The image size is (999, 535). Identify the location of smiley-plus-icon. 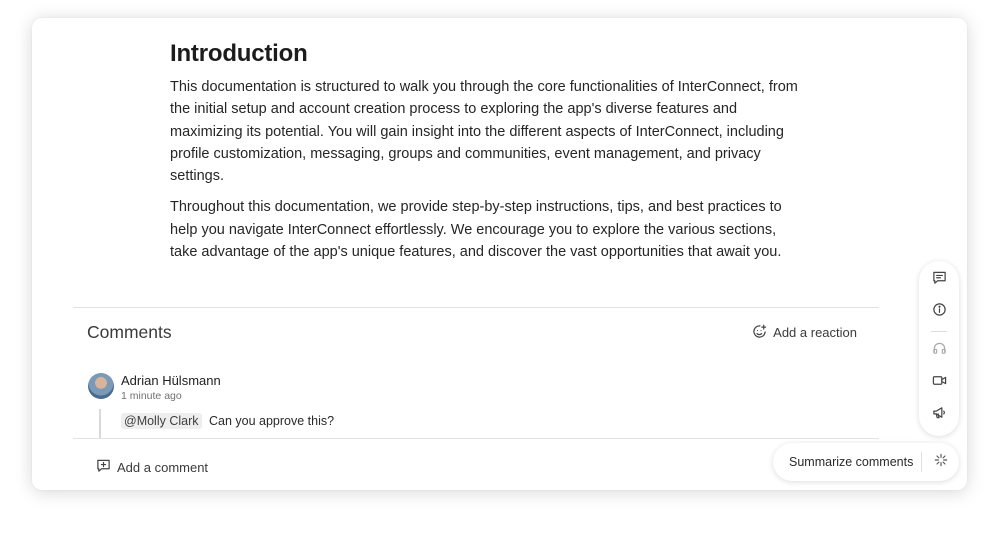
(759, 333).